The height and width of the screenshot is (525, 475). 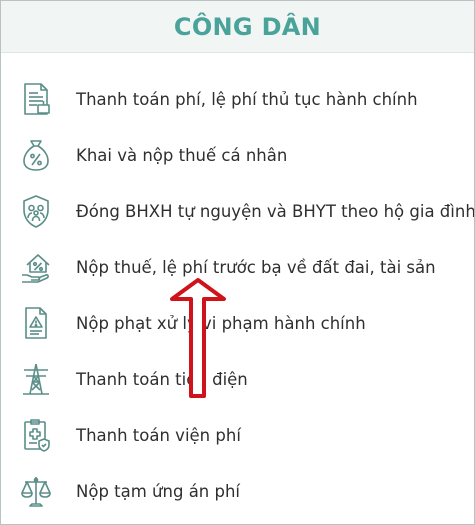 What do you see at coordinates (36, 435) in the screenshot?
I see `medical-clipboard-icon` at bounding box center [36, 435].